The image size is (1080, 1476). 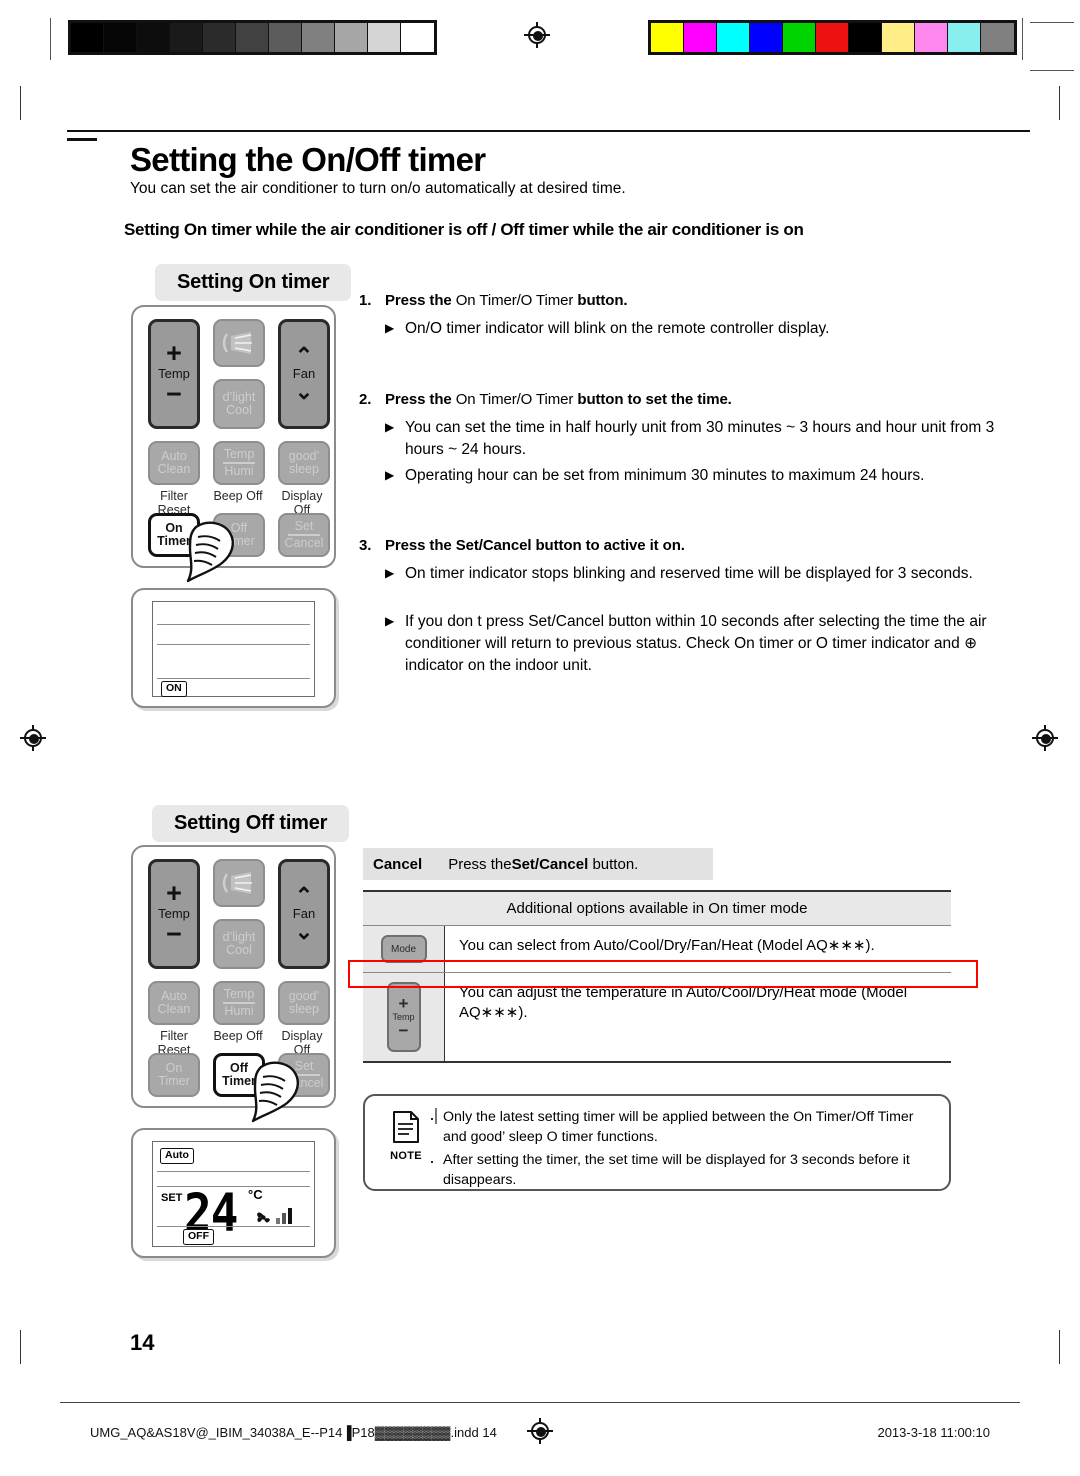 What do you see at coordinates (174, 374) in the screenshot?
I see `remote-temp-button-on: + Temp −` at bounding box center [174, 374].